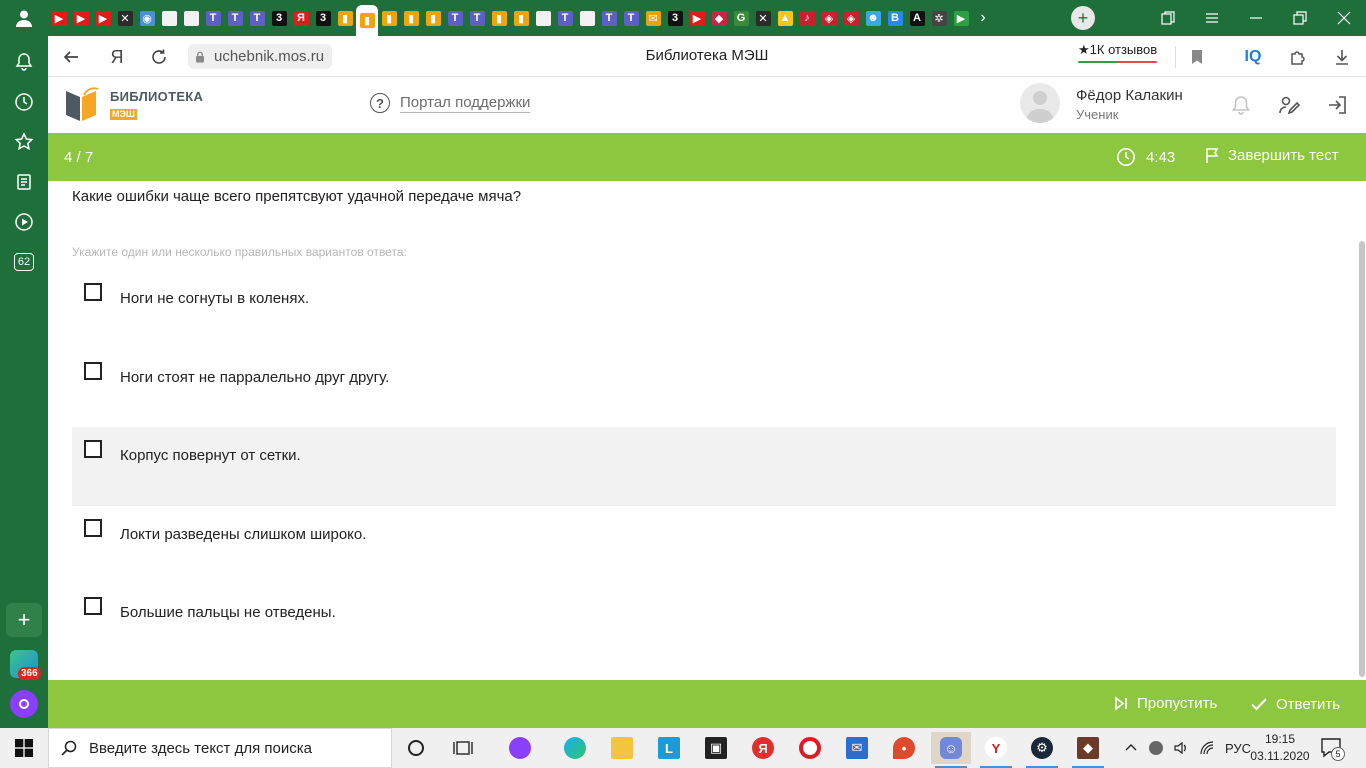  I want to click on opera-icon, so click(810, 748).